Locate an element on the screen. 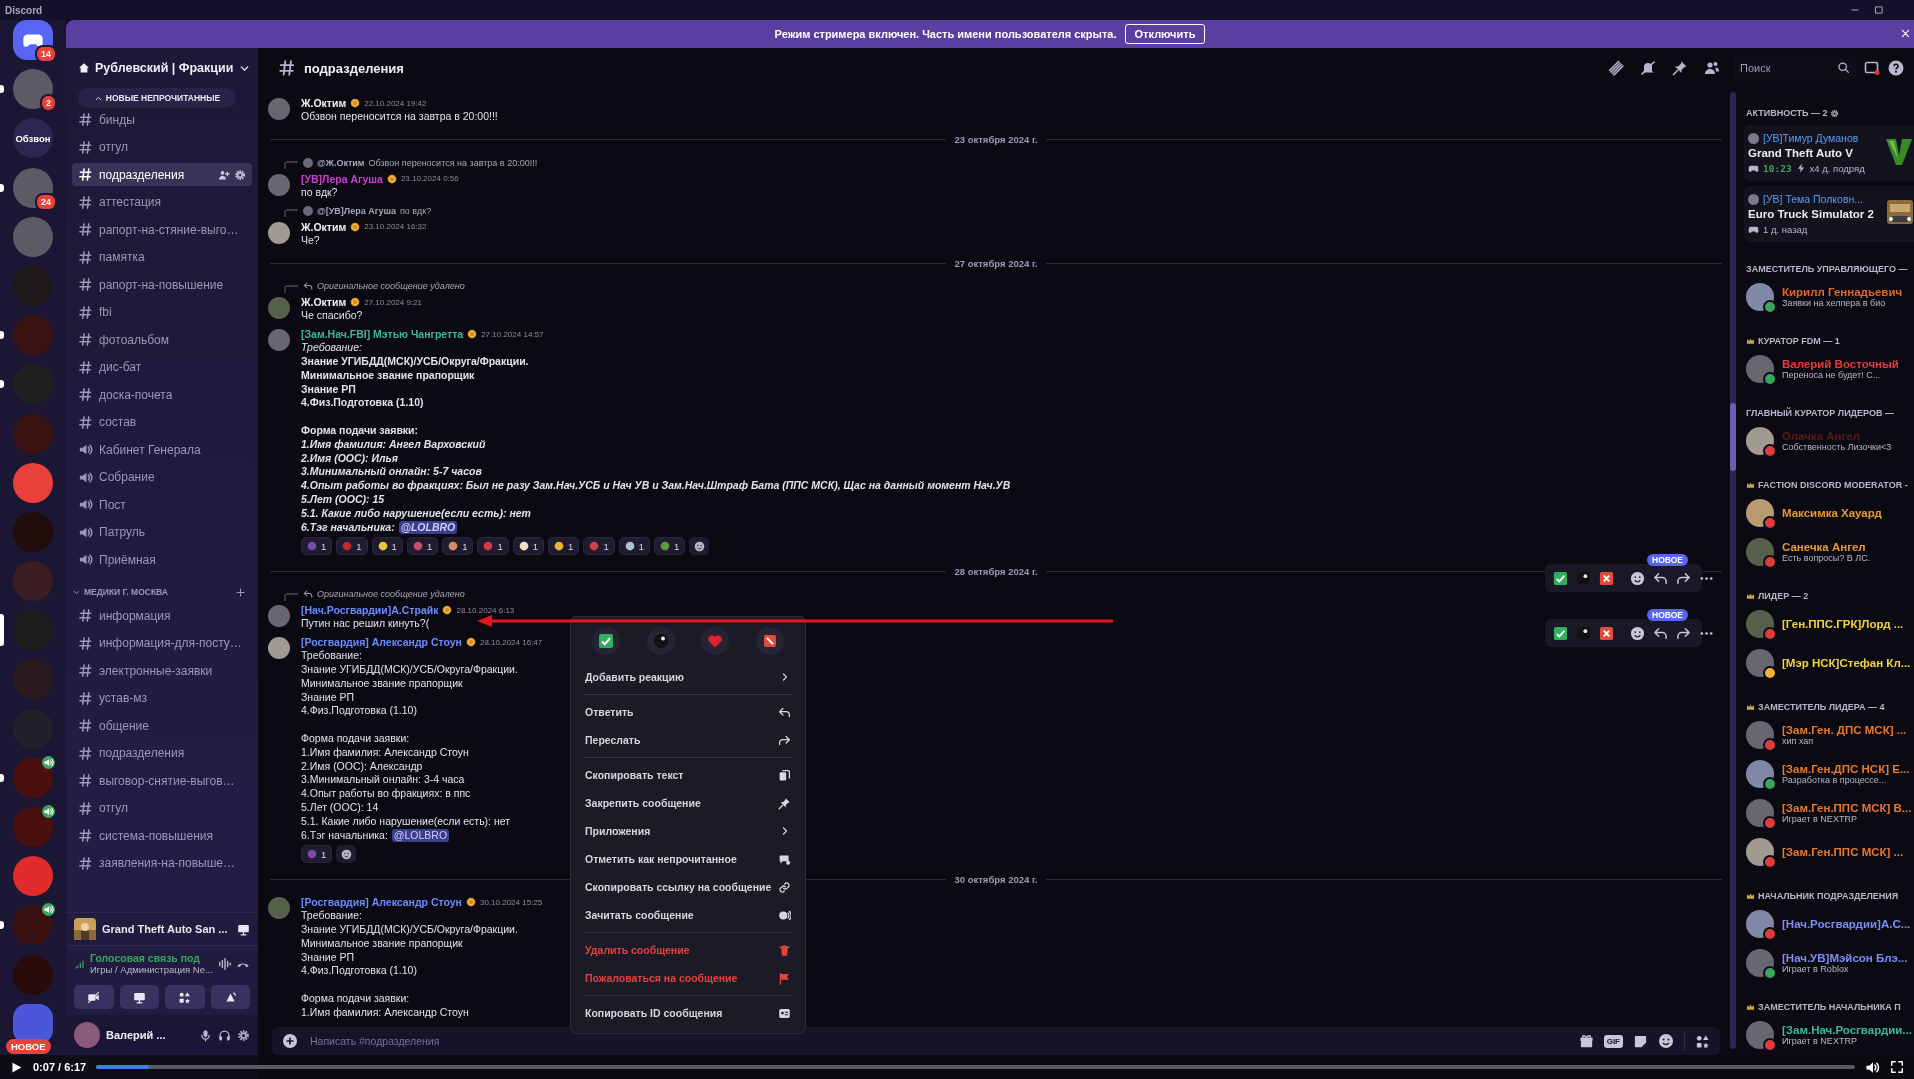 Image resolution: width=1914 pixels, height=1079 pixels. channel-item: fbi is located at coordinates (162, 312).